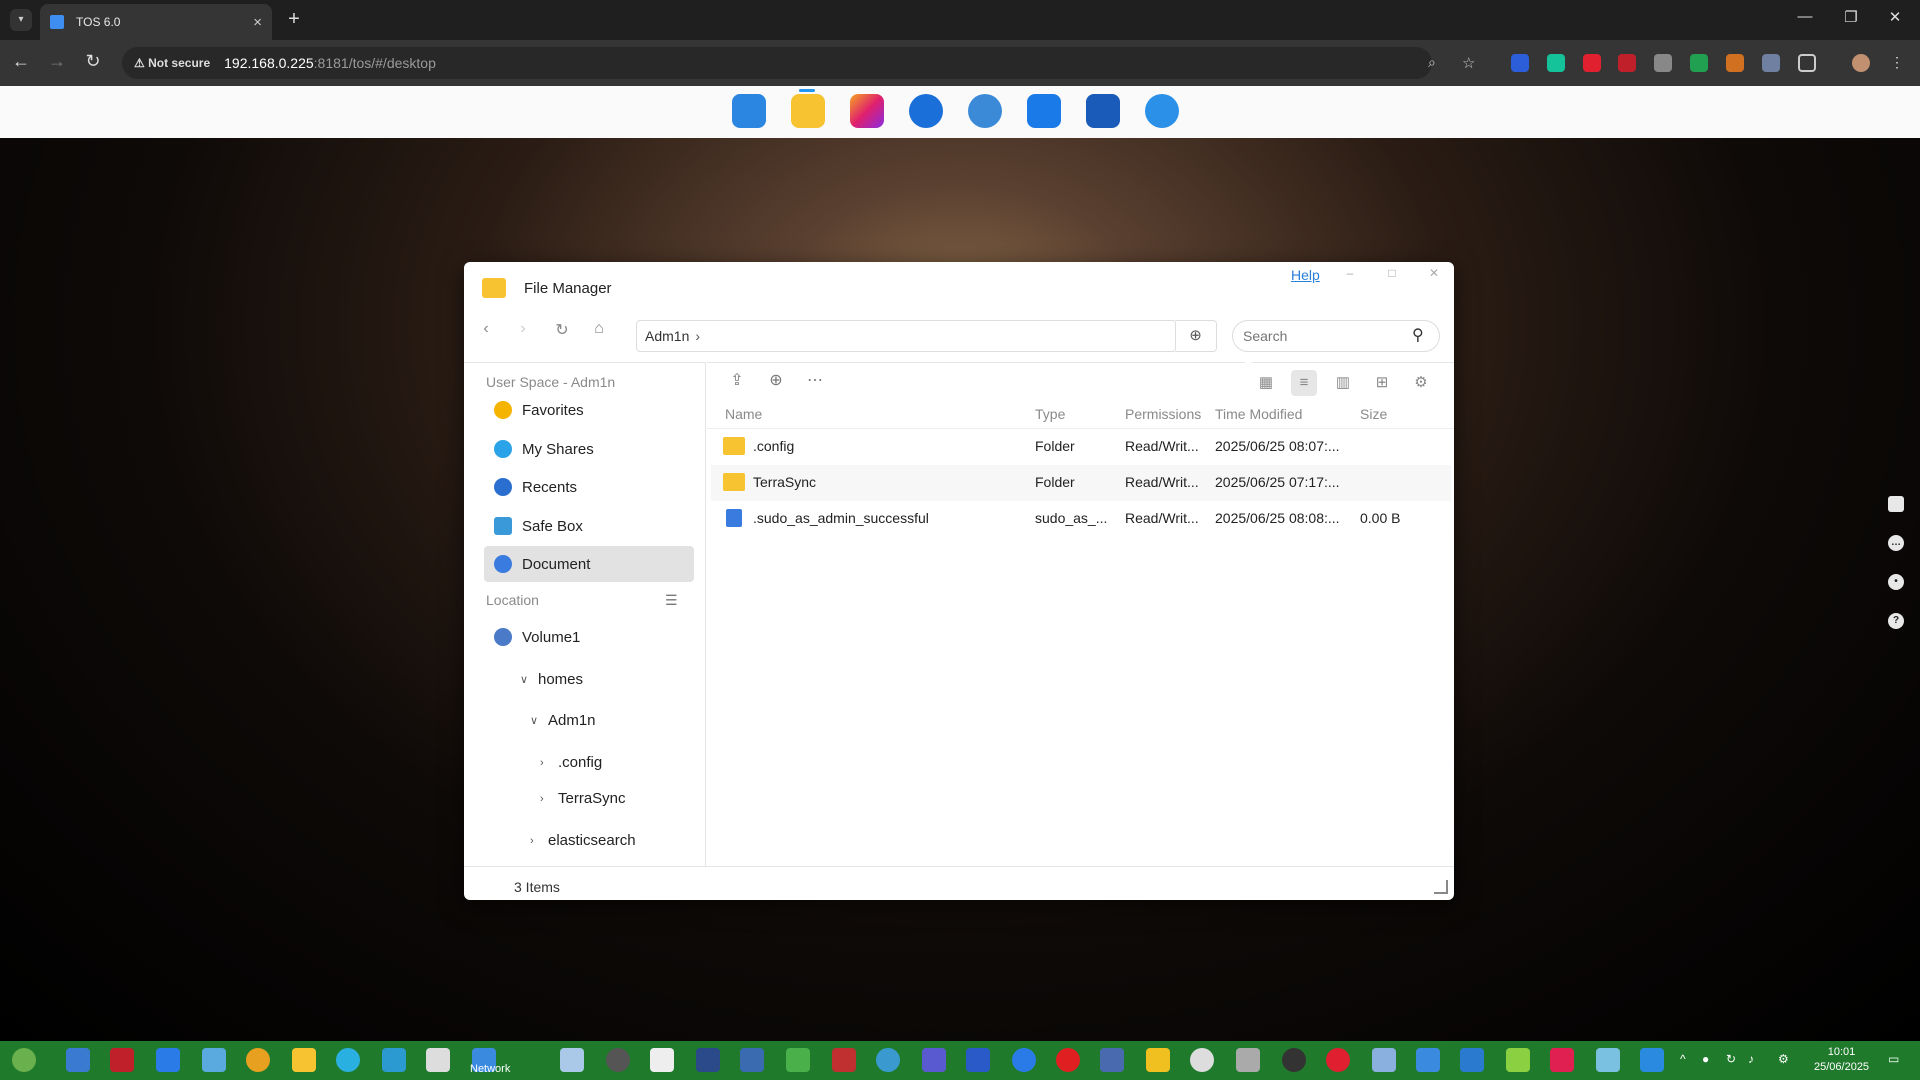 The height and width of the screenshot is (1080, 1920). What do you see at coordinates (589, 526) in the screenshot?
I see `sidebar-item-safe-box: Safe Box` at bounding box center [589, 526].